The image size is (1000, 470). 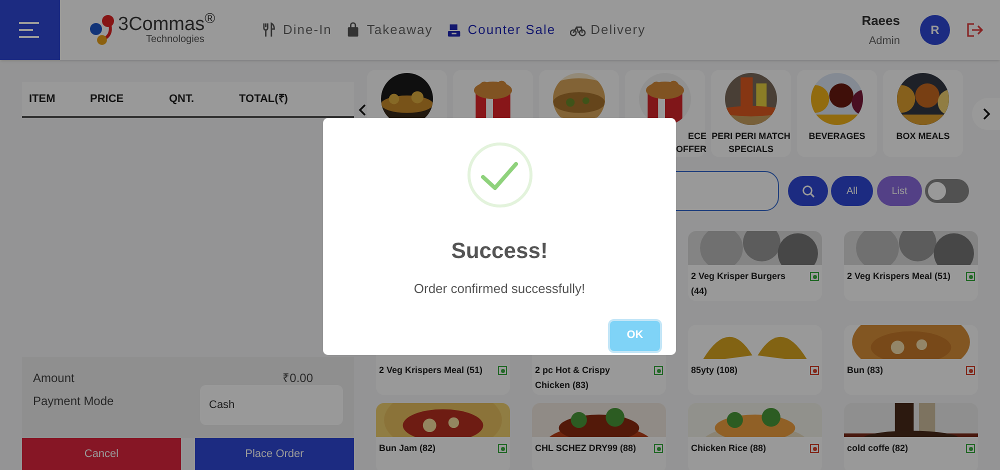 What do you see at coordinates (499, 251) in the screenshot?
I see `dialog-title: Success!` at bounding box center [499, 251].